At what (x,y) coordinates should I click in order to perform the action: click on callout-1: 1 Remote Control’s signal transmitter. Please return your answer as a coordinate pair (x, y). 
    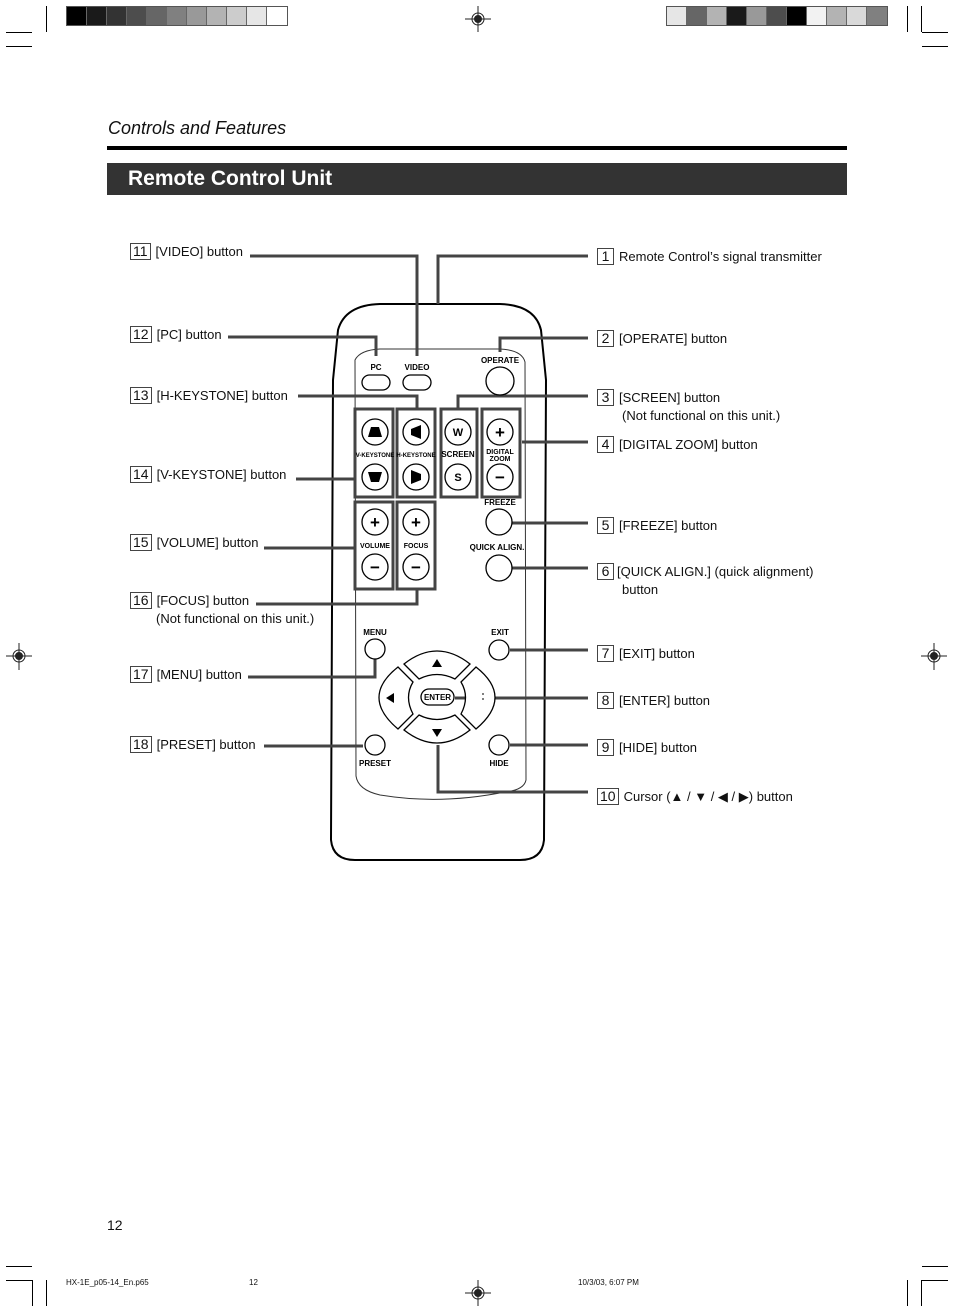
    Looking at the image, I should click on (709, 257).